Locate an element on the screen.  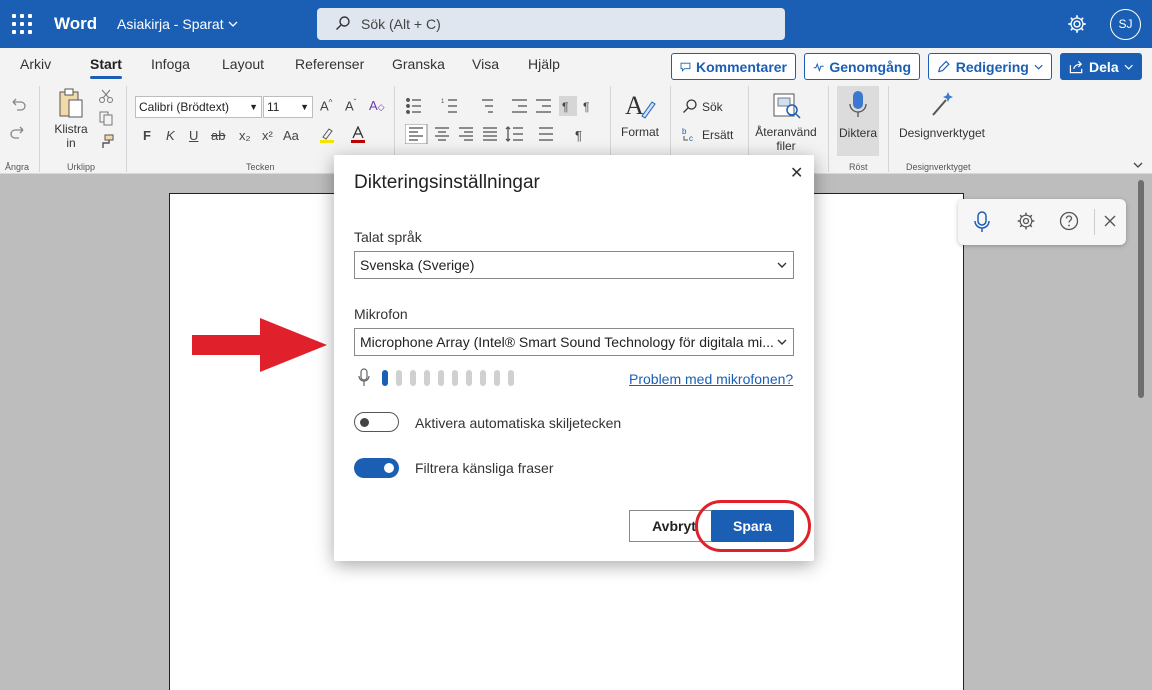
collapse-ribbon-icon is located at coordinates (1138, 165).